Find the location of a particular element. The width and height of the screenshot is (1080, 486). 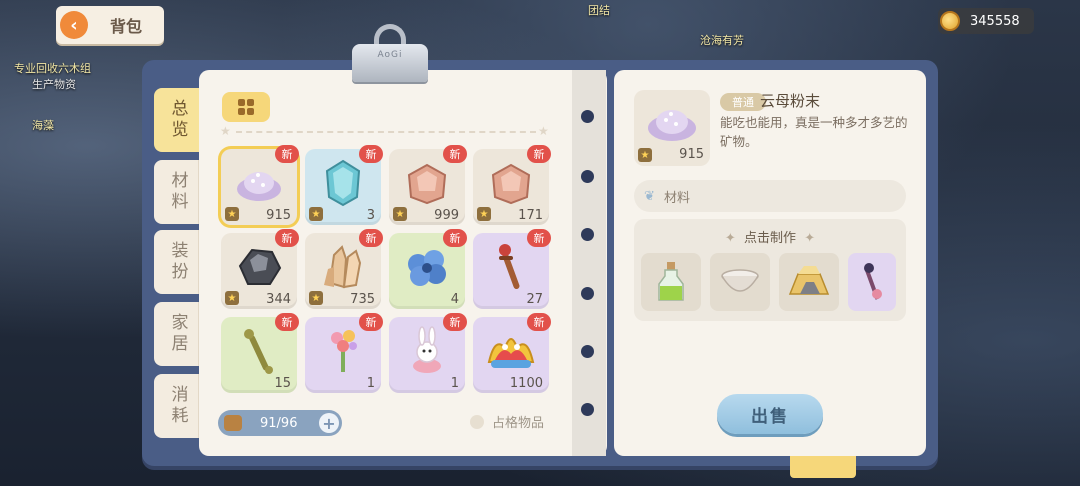

inventory-slot: 新 ★ 3 is located at coordinates (344, 185).